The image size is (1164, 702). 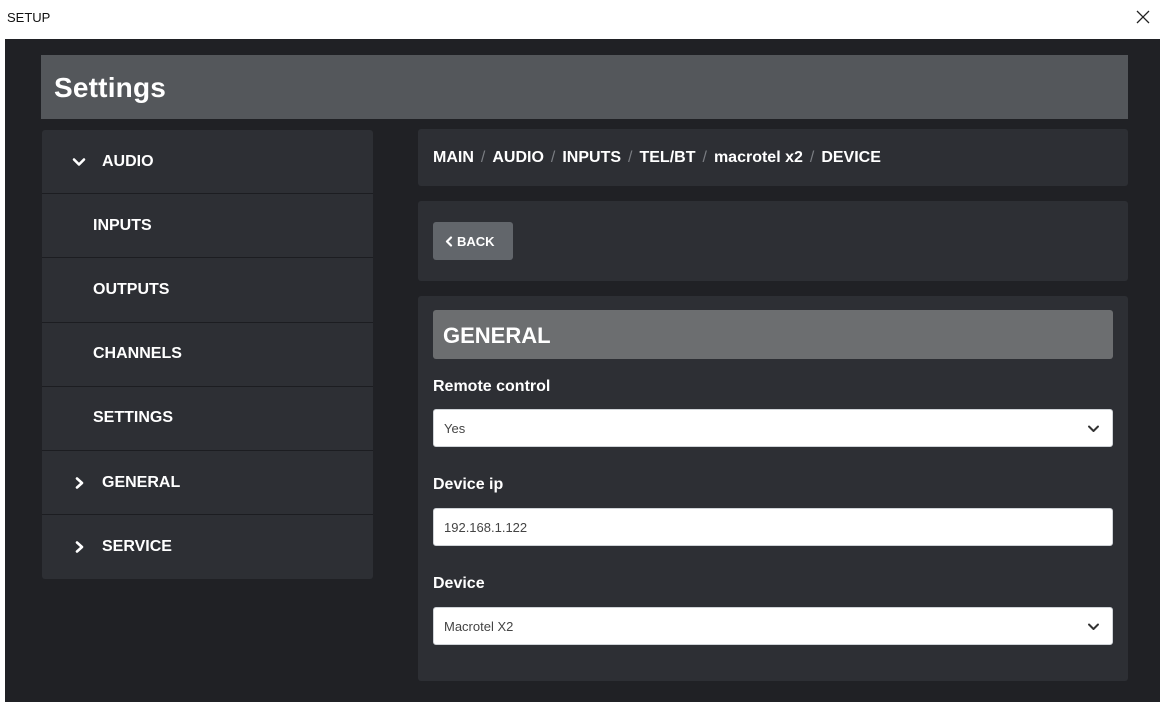 What do you see at coordinates (773, 626) in the screenshot?
I see `device-select: Macrotel X2` at bounding box center [773, 626].